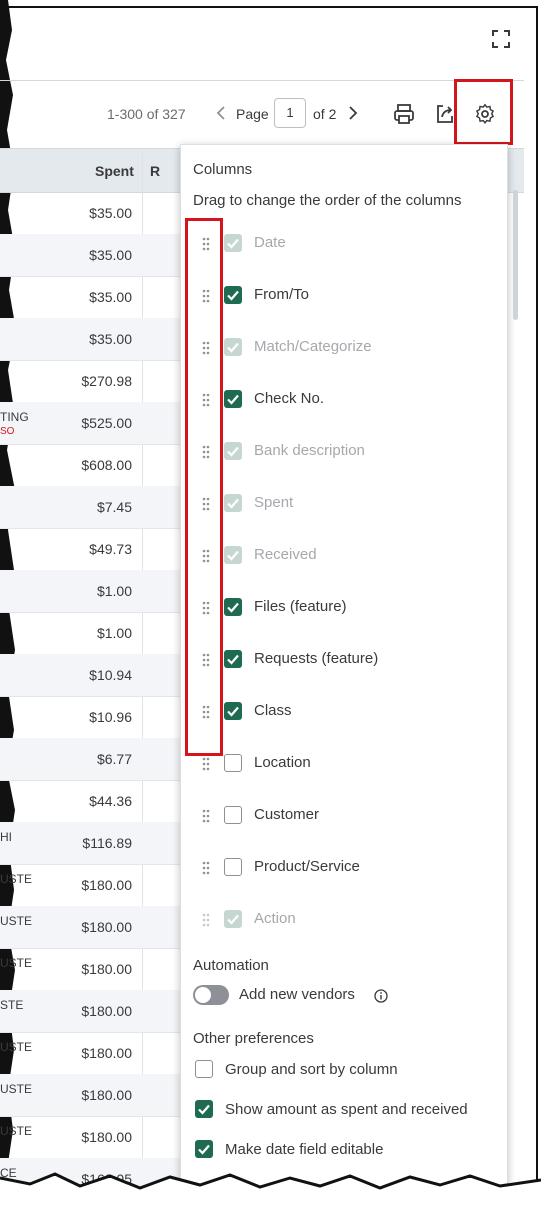 The height and width of the screenshot is (1224, 541). I want to click on column-option: Product/Service, so click(346, 869).